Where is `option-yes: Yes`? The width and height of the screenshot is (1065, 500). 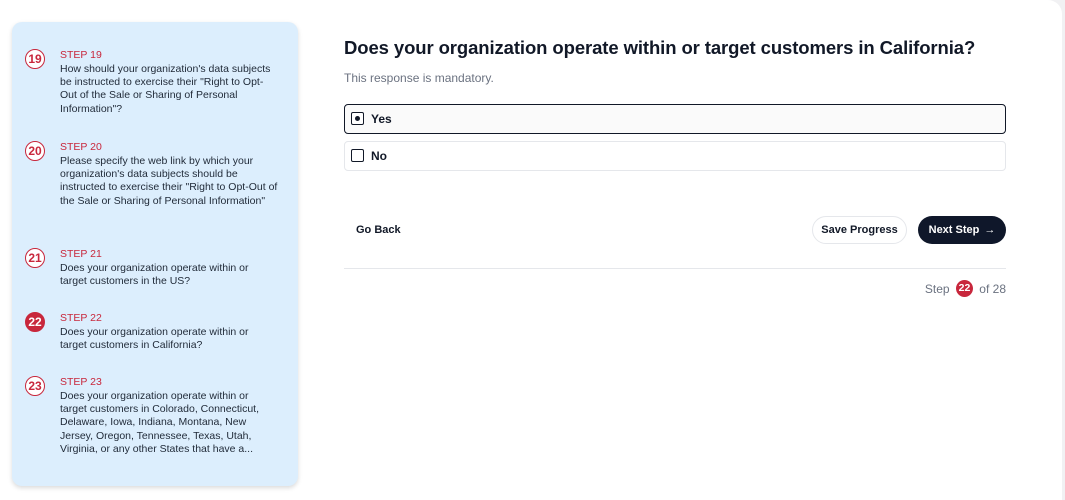 option-yes: Yes is located at coordinates (675, 119).